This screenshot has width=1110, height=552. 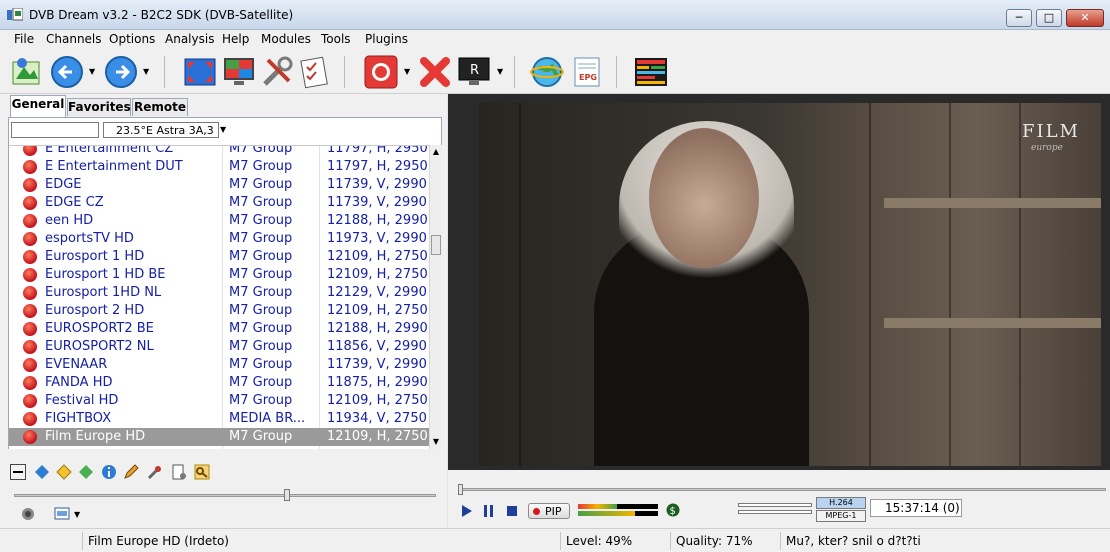 What do you see at coordinates (489, 511) in the screenshot?
I see `pause-icon` at bounding box center [489, 511].